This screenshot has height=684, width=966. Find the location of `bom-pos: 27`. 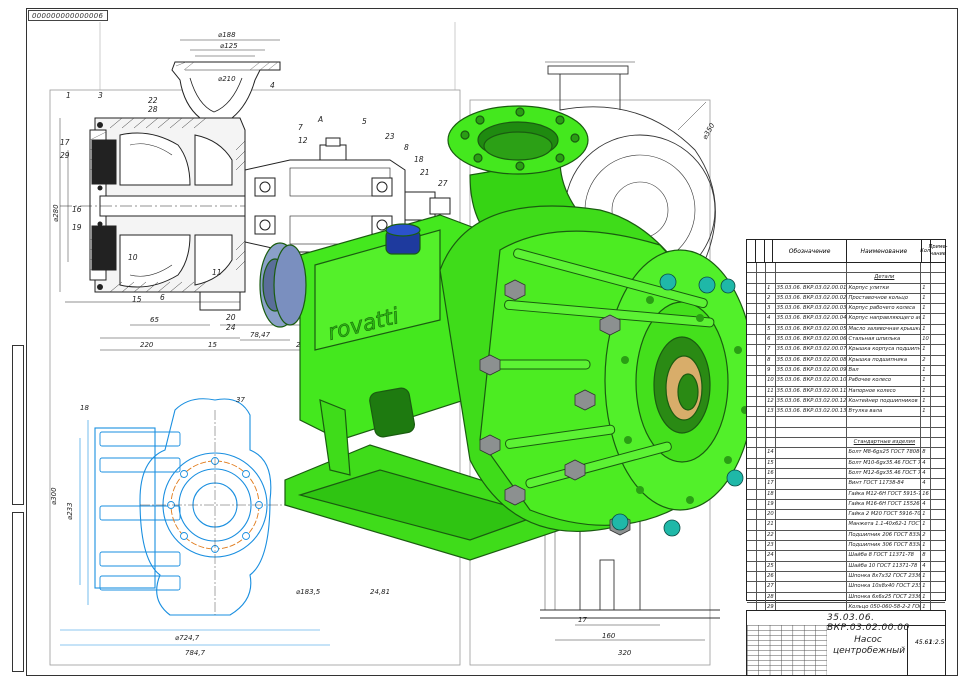

bom-pos: 27 is located at coordinates (771, 587).